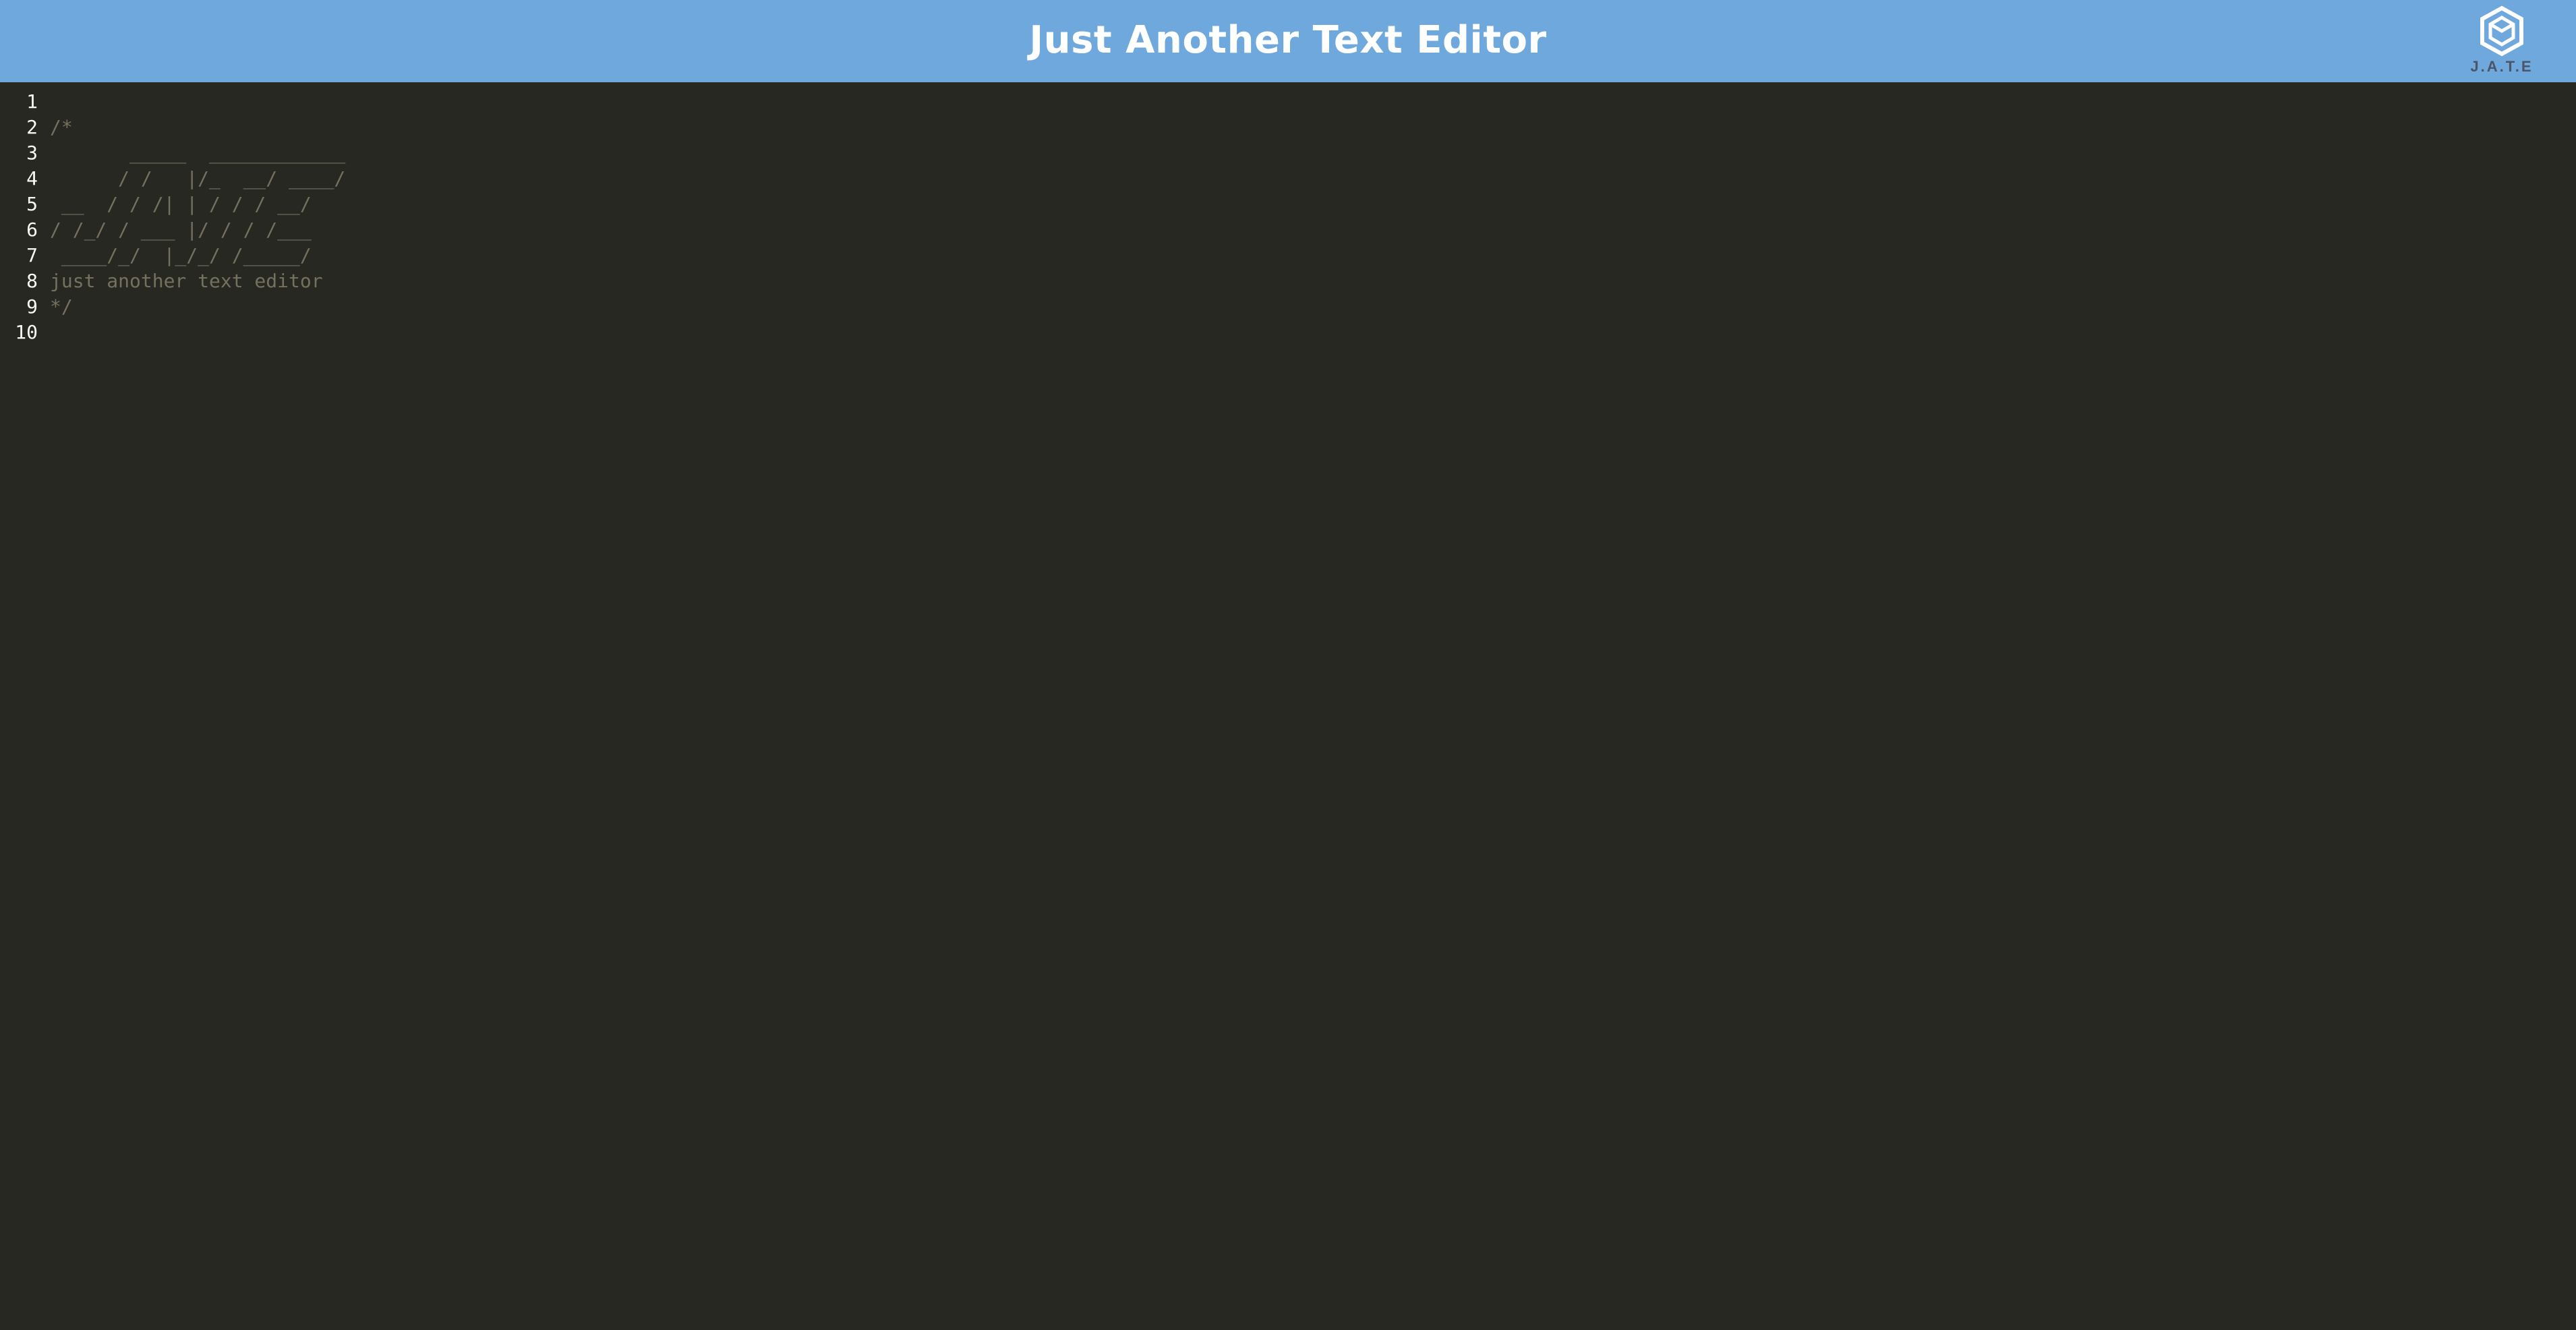  I want to click on line-number: 7, so click(32, 255).